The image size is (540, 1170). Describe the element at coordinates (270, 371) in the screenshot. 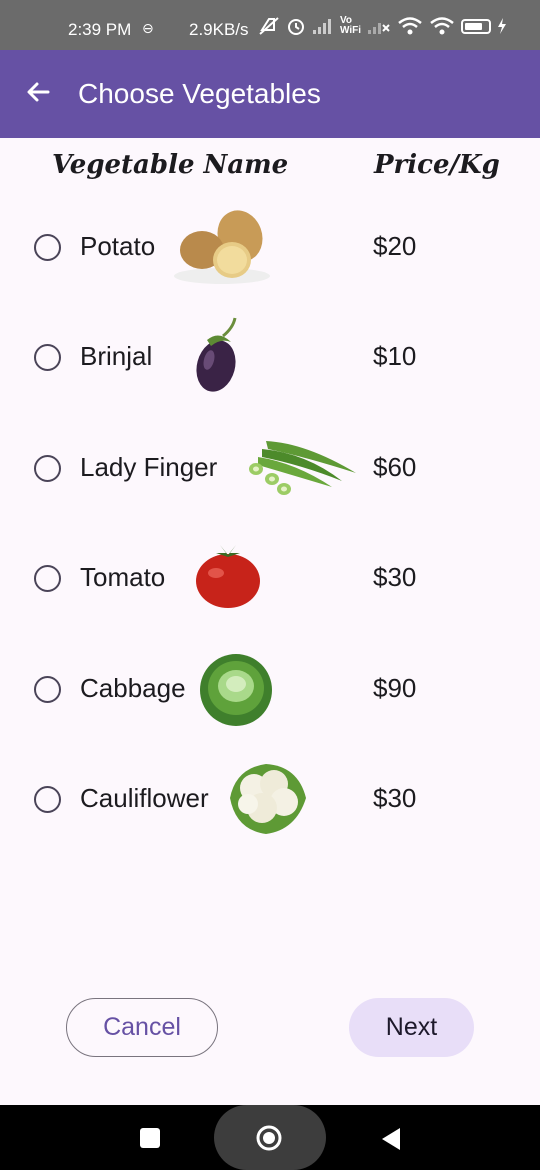

I see `vegetable-row-brinjal: Brinjal $10` at that location.